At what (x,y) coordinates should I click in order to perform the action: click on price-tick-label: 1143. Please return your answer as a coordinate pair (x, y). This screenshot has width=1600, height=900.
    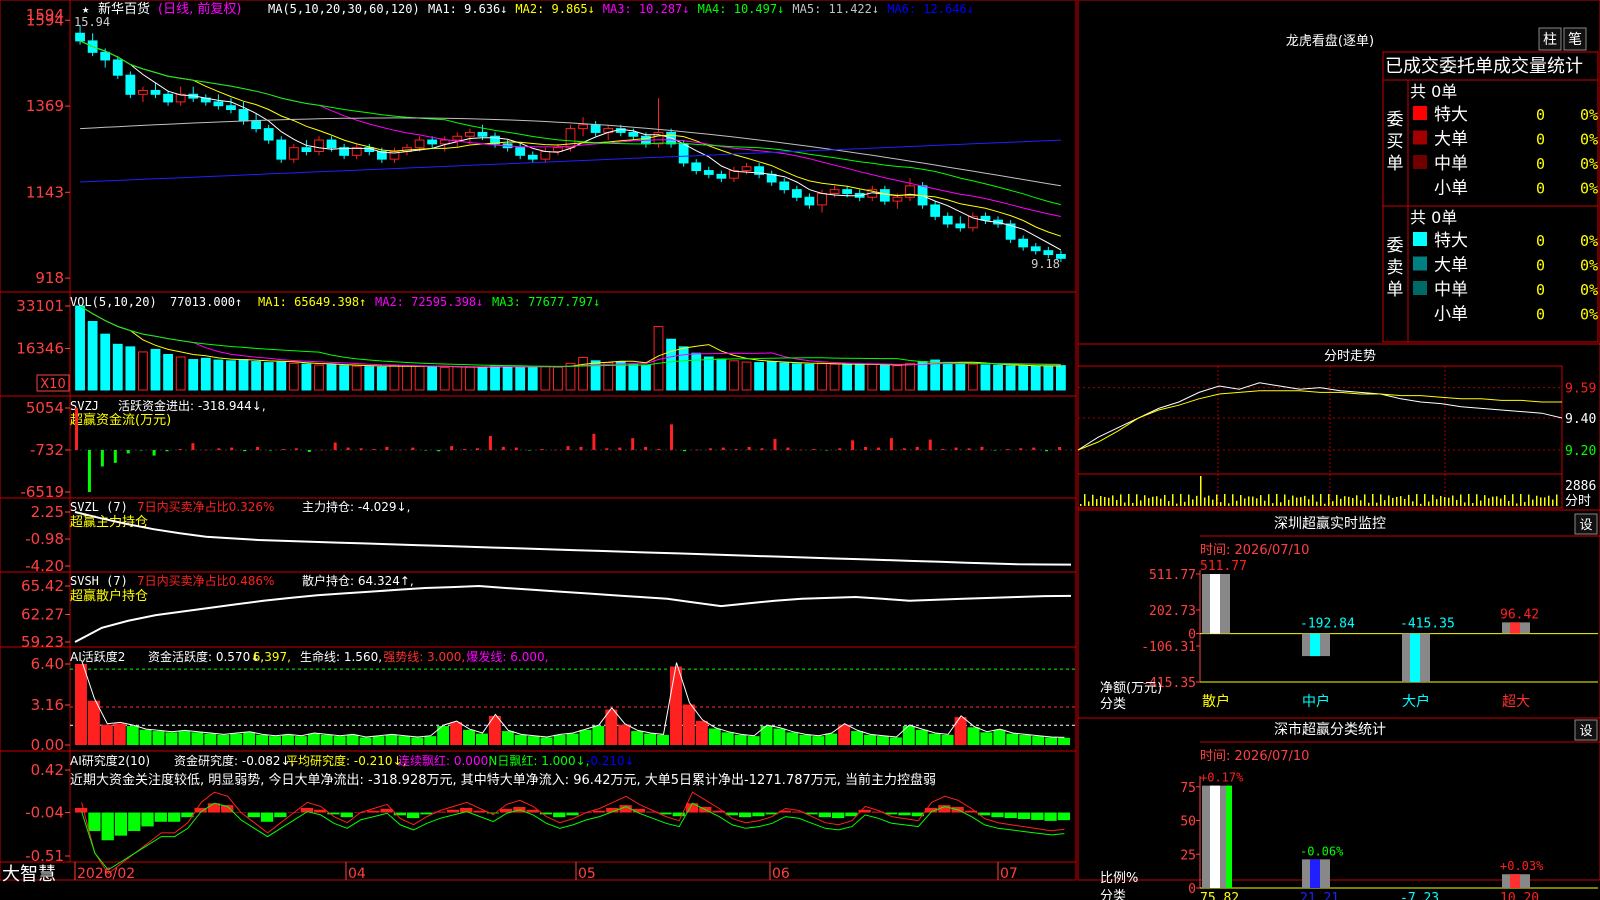
    Looking at the image, I should click on (45, 192).